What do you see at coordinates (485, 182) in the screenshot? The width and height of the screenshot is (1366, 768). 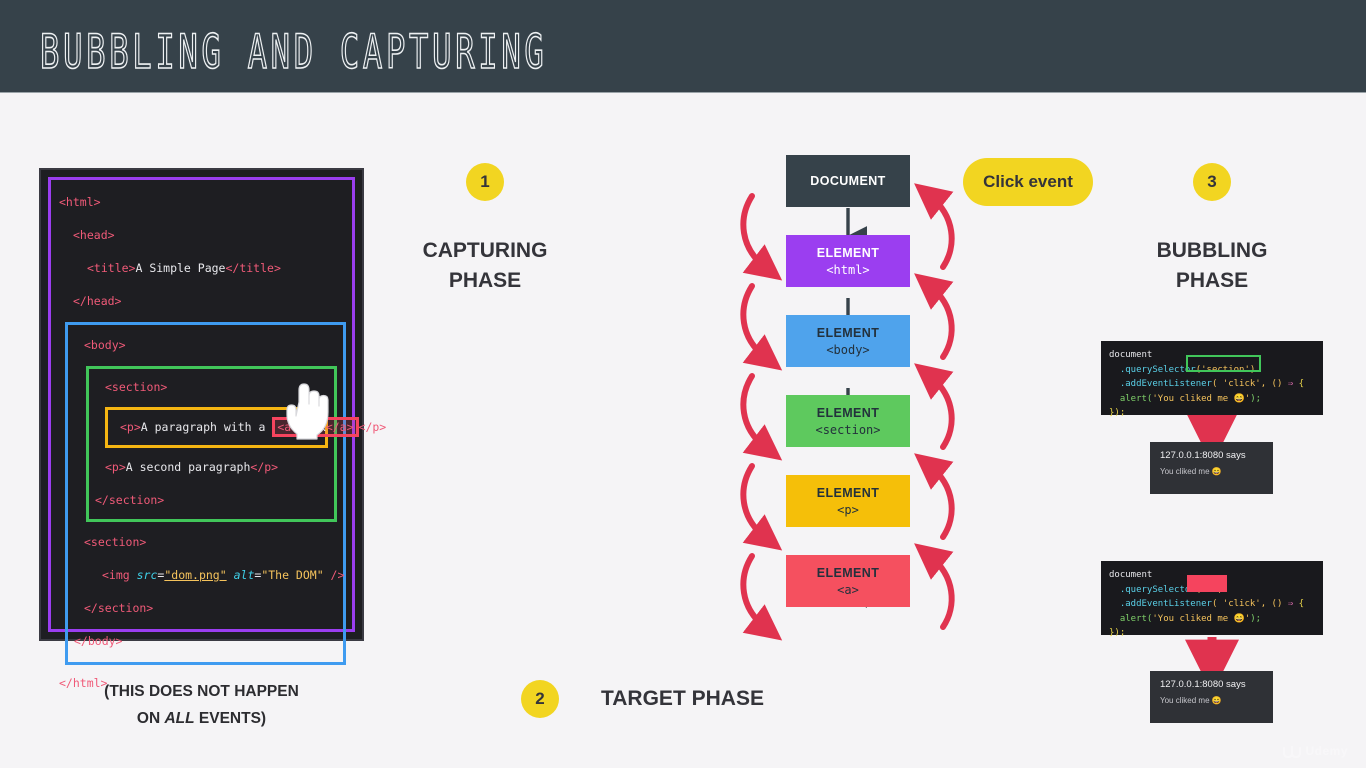 I see `capturing-phase-badge: 1` at bounding box center [485, 182].